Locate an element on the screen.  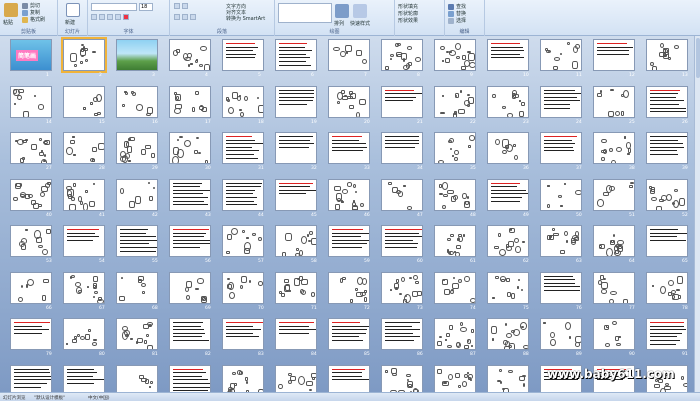
underline-icon is located at coordinates (110, 17).